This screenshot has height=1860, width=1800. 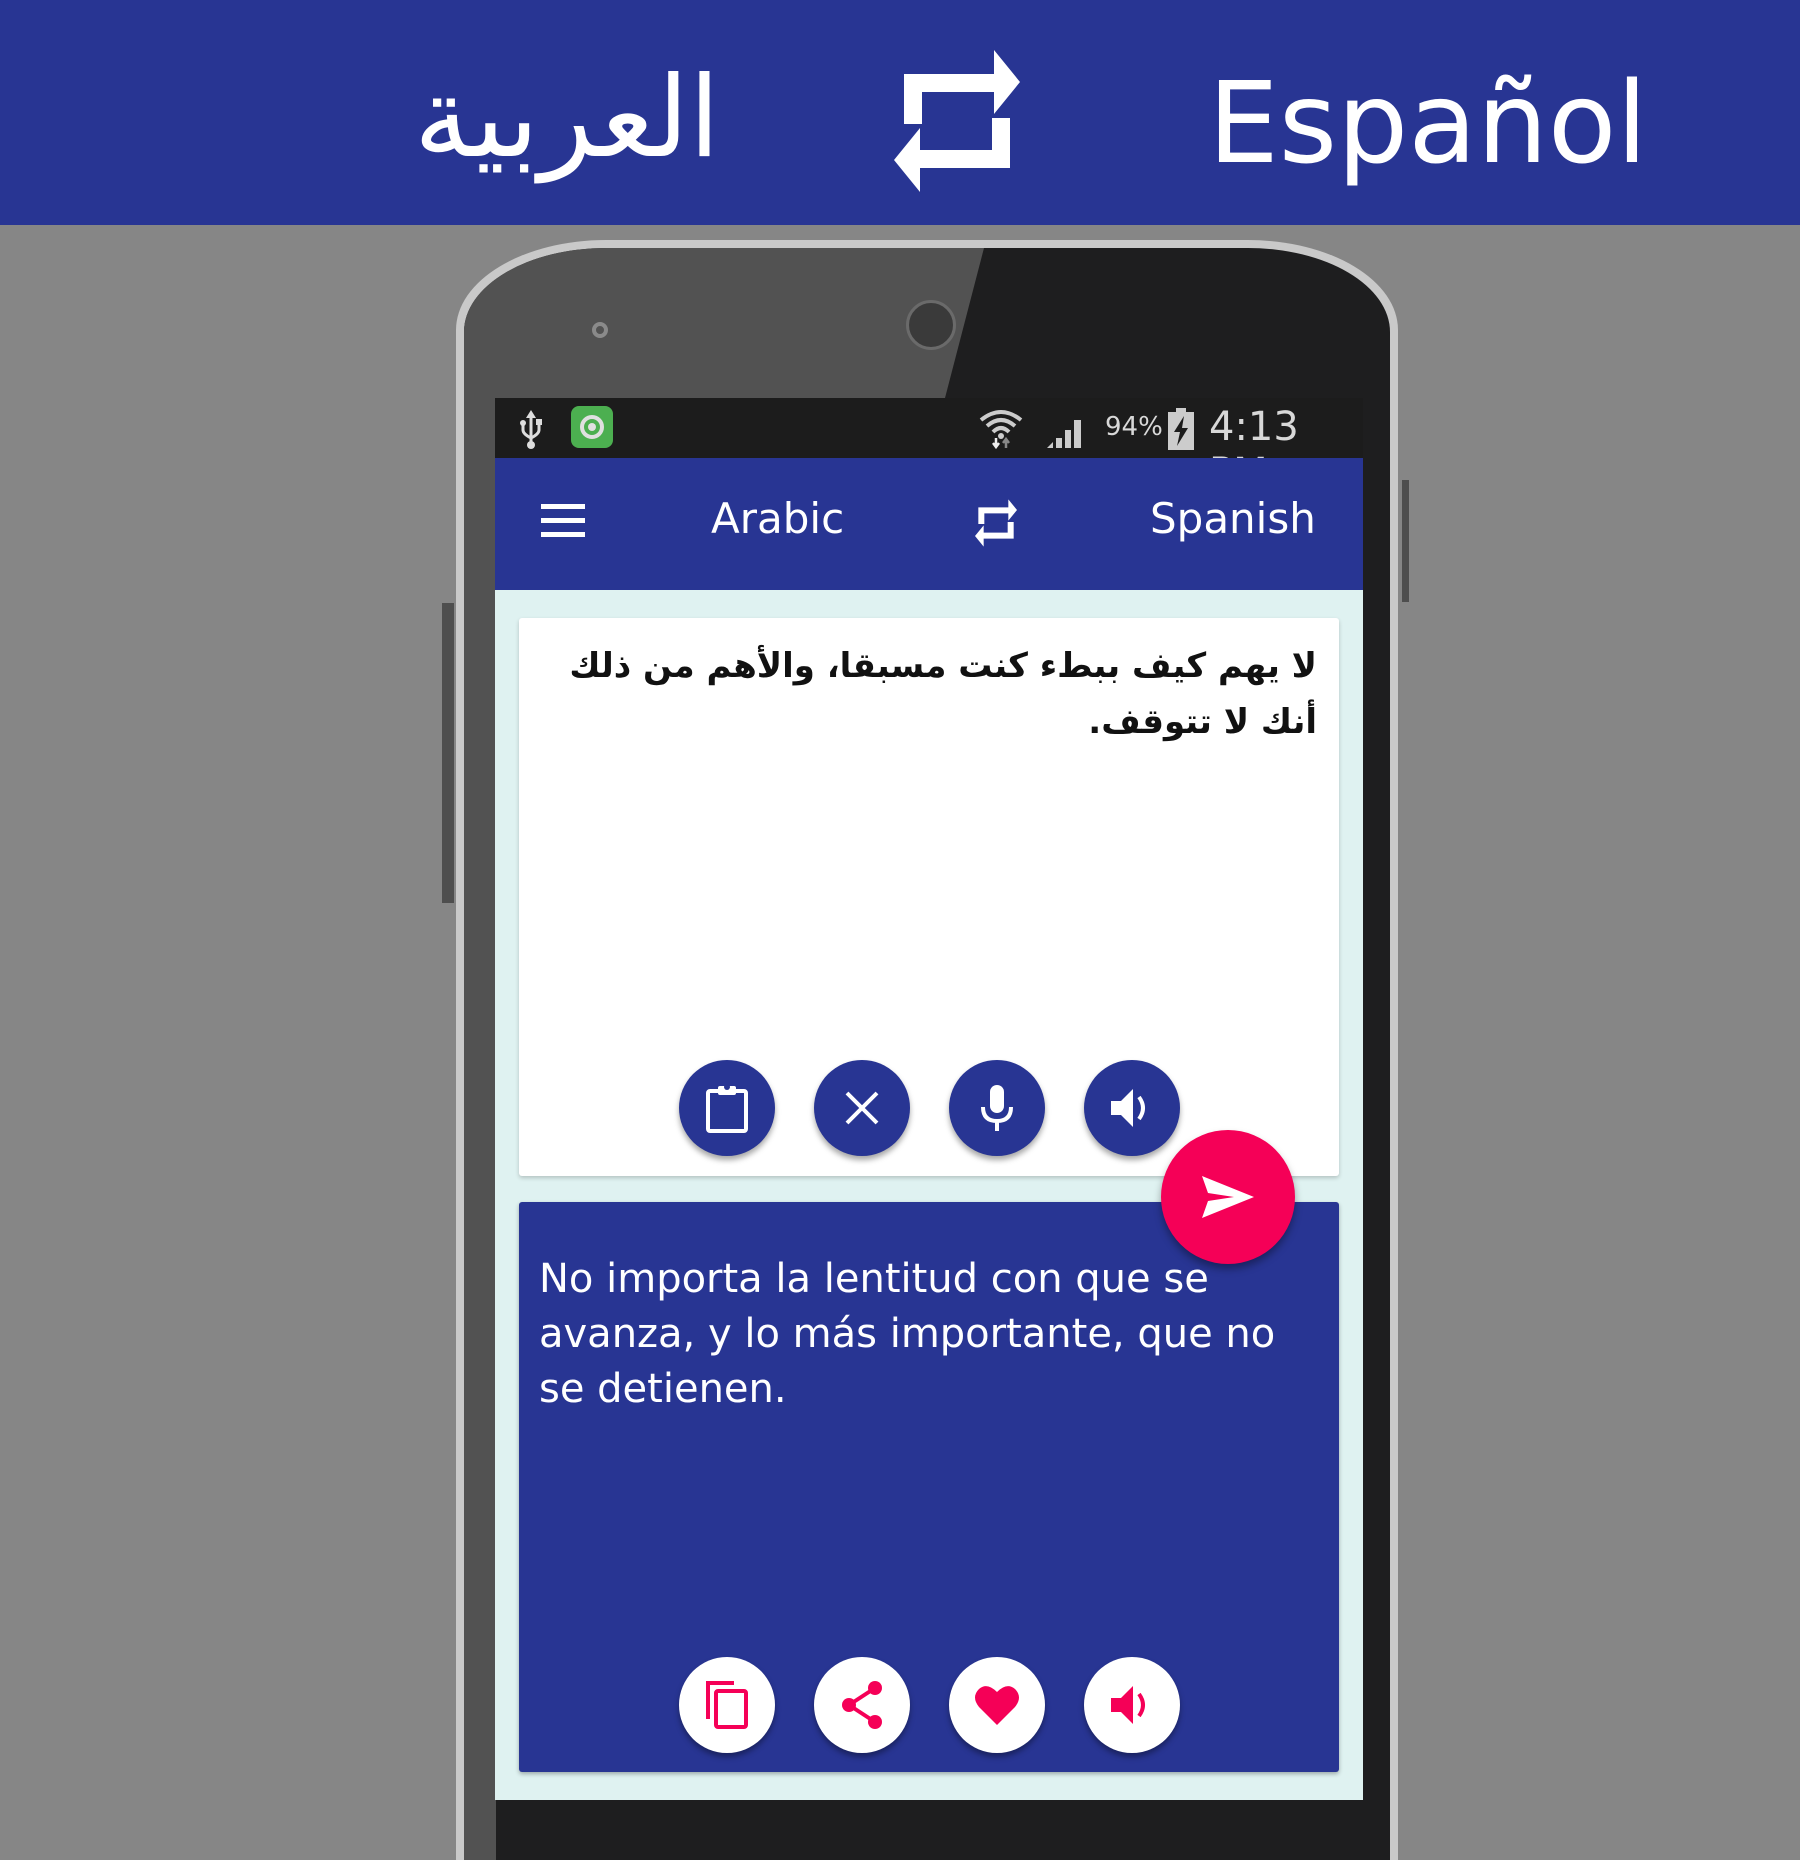 I want to click on share-icon, so click(x=862, y=1705).